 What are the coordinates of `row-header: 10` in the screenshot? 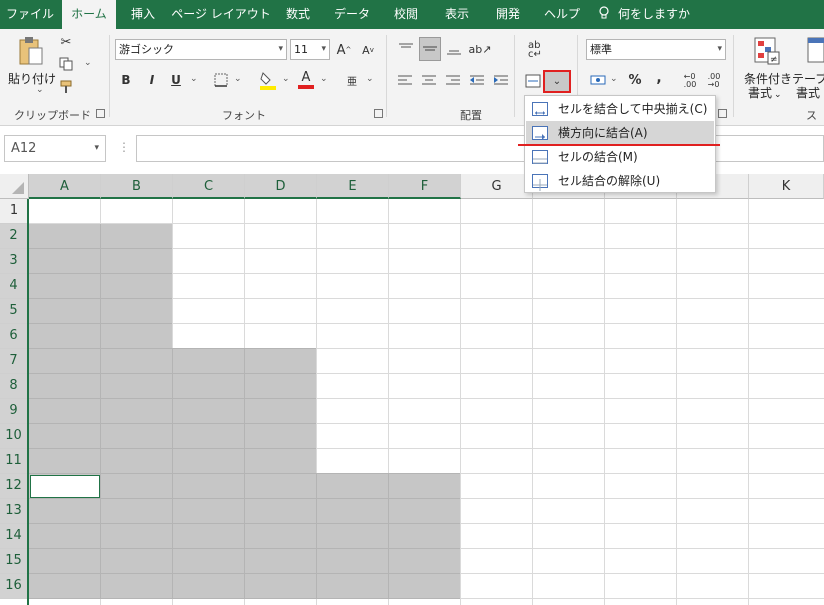 It's located at (14, 436).